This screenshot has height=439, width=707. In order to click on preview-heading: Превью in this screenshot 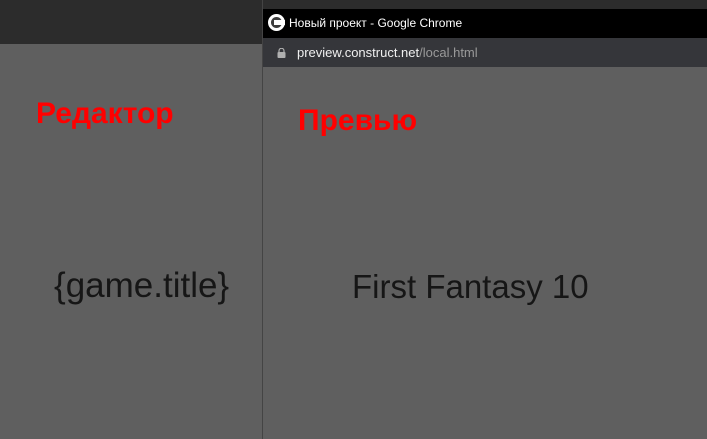, I will do `click(358, 120)`.